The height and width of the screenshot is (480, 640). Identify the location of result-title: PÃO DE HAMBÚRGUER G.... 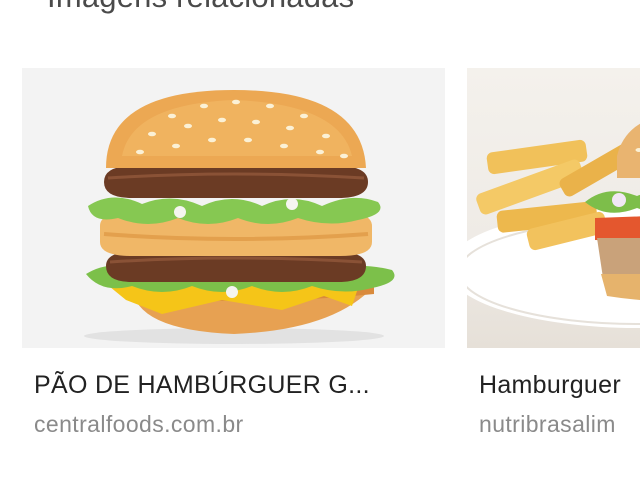
(239, 385).